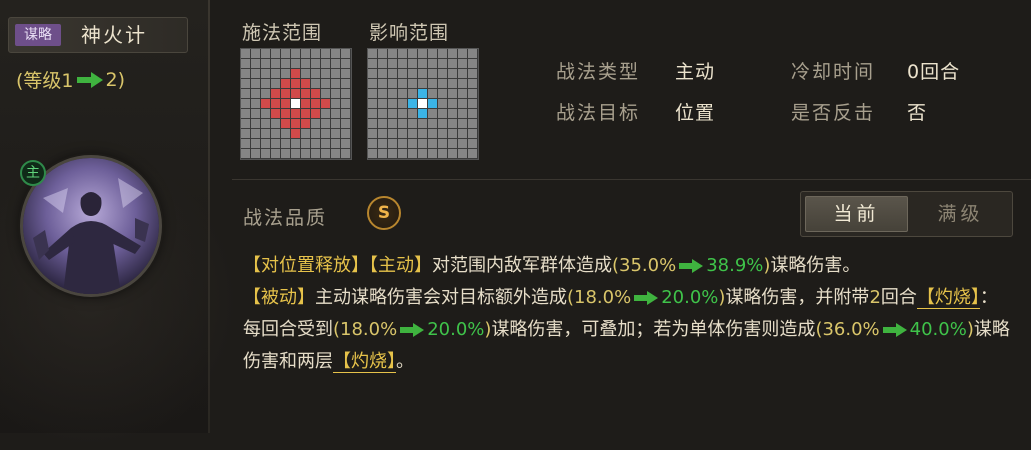  Describe the element at coordinates (856, 214) in the screenshot. I see `tab-current-level: 当前` at that location.